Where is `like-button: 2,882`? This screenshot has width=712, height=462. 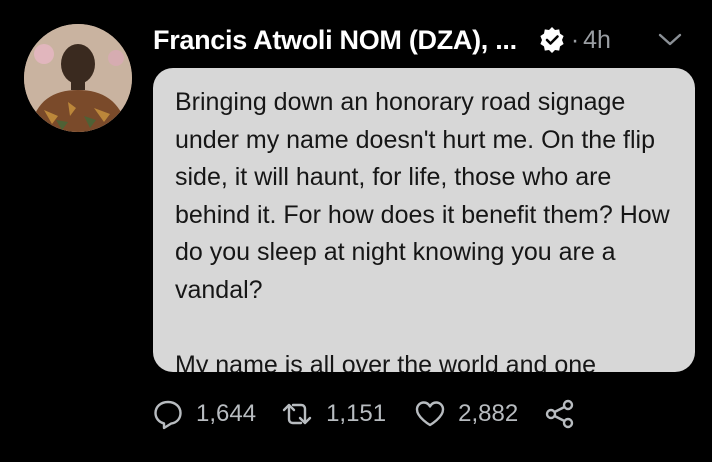 like-button: 2,882 is located at coordinates (466, 414).